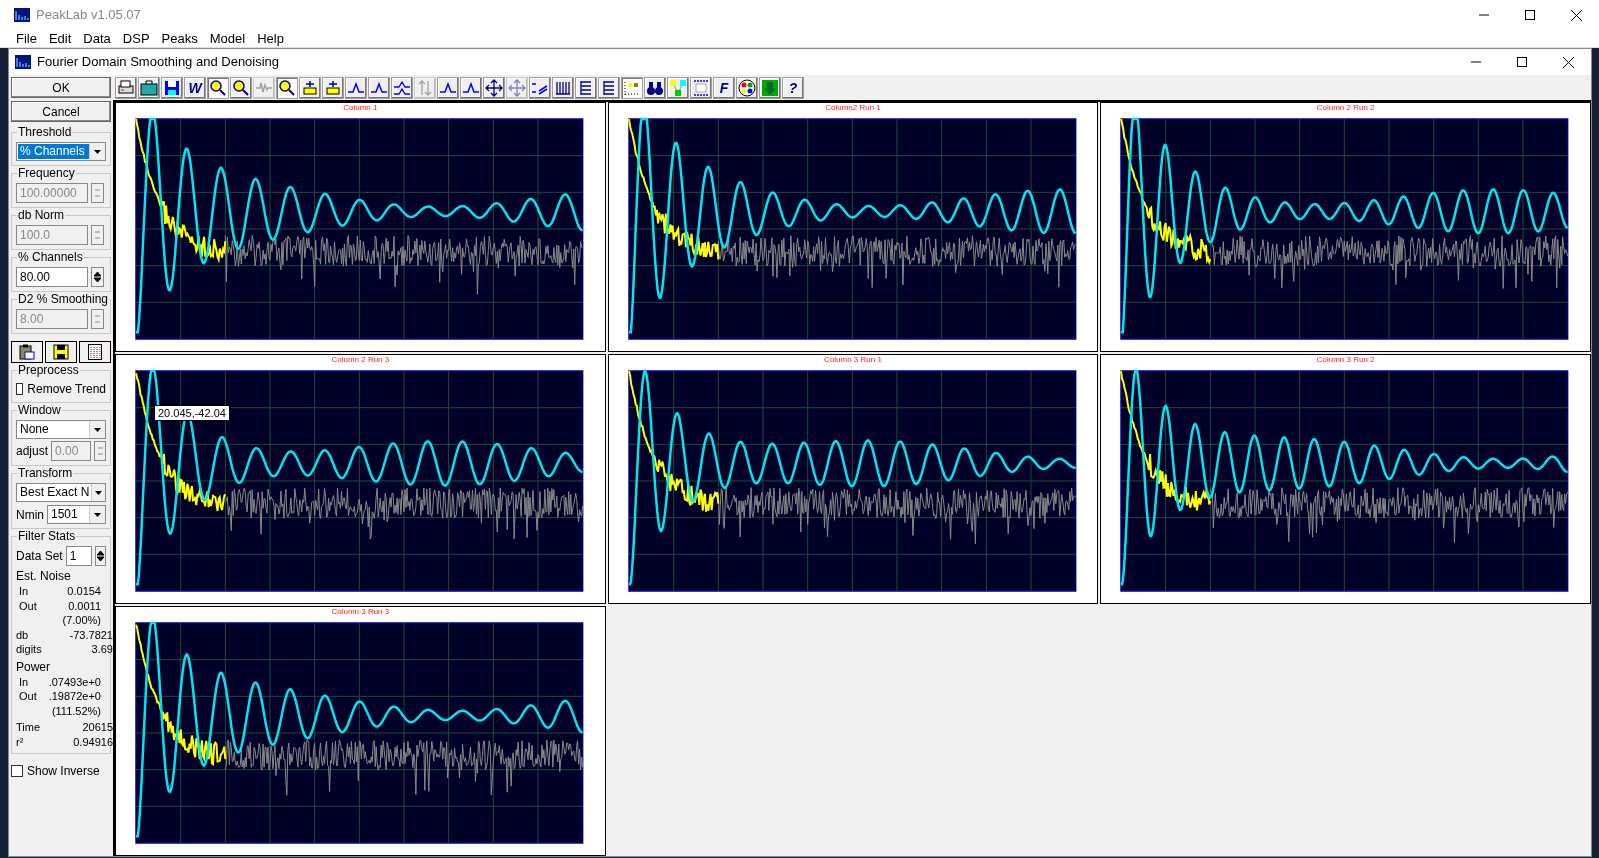 The height and width of the screenshot is (858, 1599). What do you see at coordinates (46, 173) in the screenshot?
I see `group-label: Frequency` at bounding box center [46, 173].